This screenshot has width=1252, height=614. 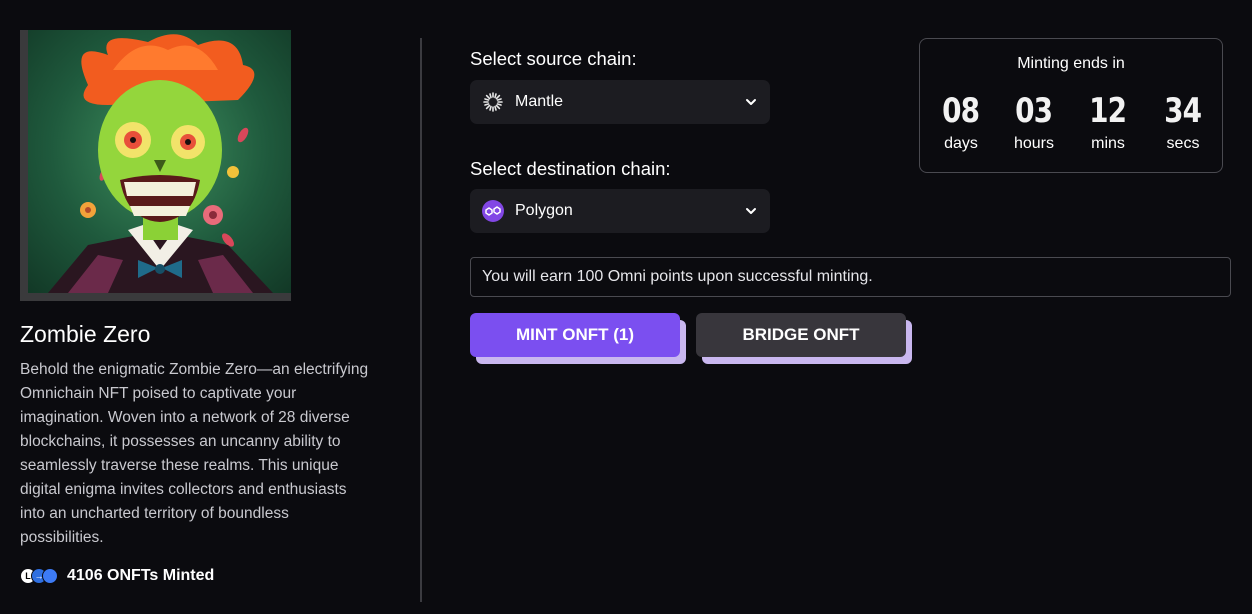 What do you see at coordinates (1108, 143) in the screenshot?
I see `countdown-mins-label: mins` at bounding box center [1108, 143].